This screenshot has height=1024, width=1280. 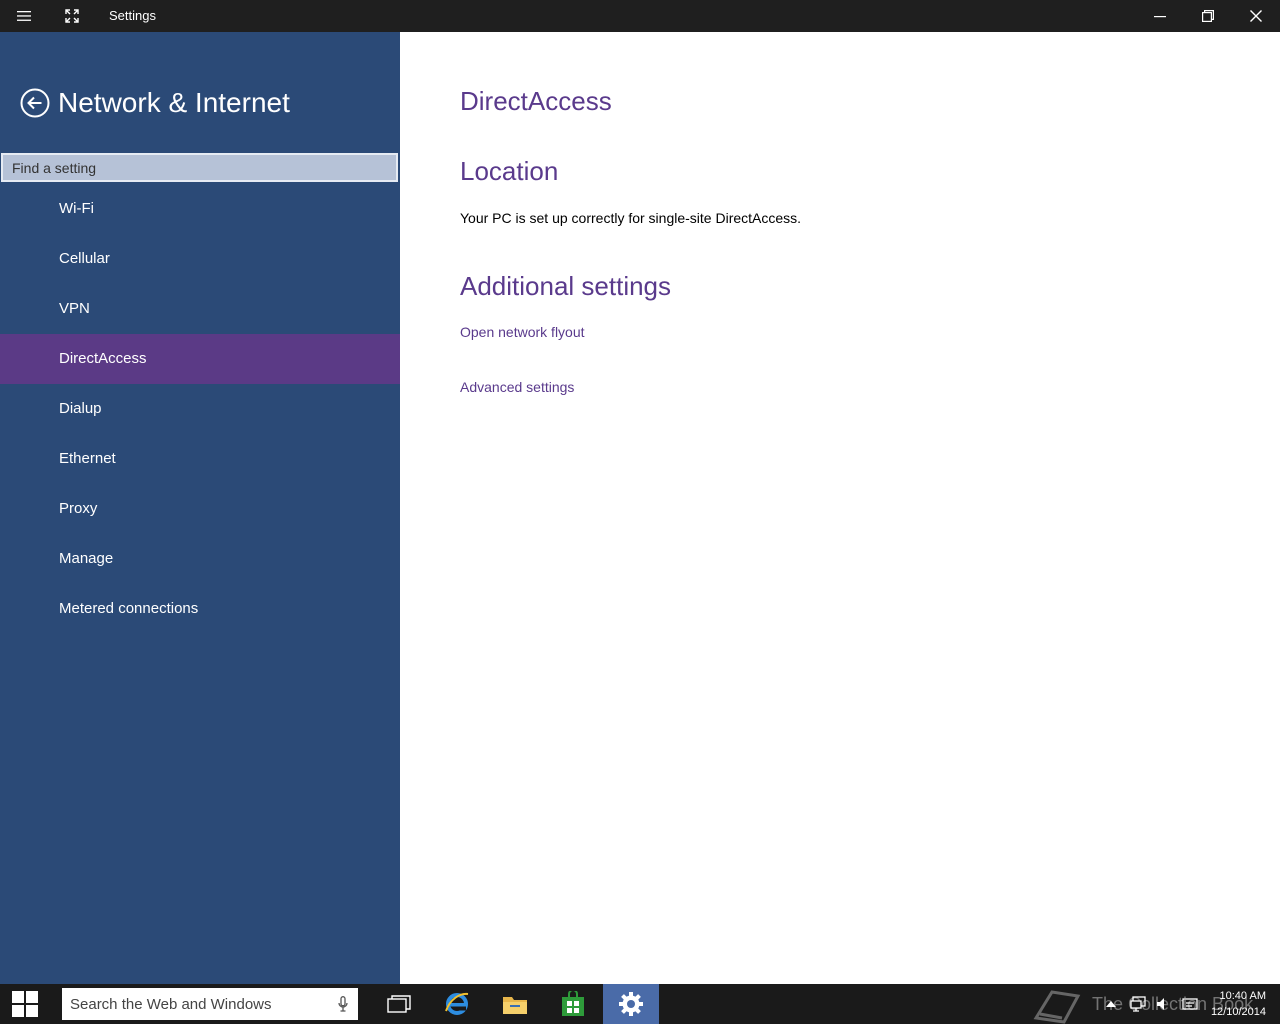 What do you see at coordinates (517, 387) in the screenshot?
I see `advanced-settings-link: Advanced settings` at bounding box center [517, 387].